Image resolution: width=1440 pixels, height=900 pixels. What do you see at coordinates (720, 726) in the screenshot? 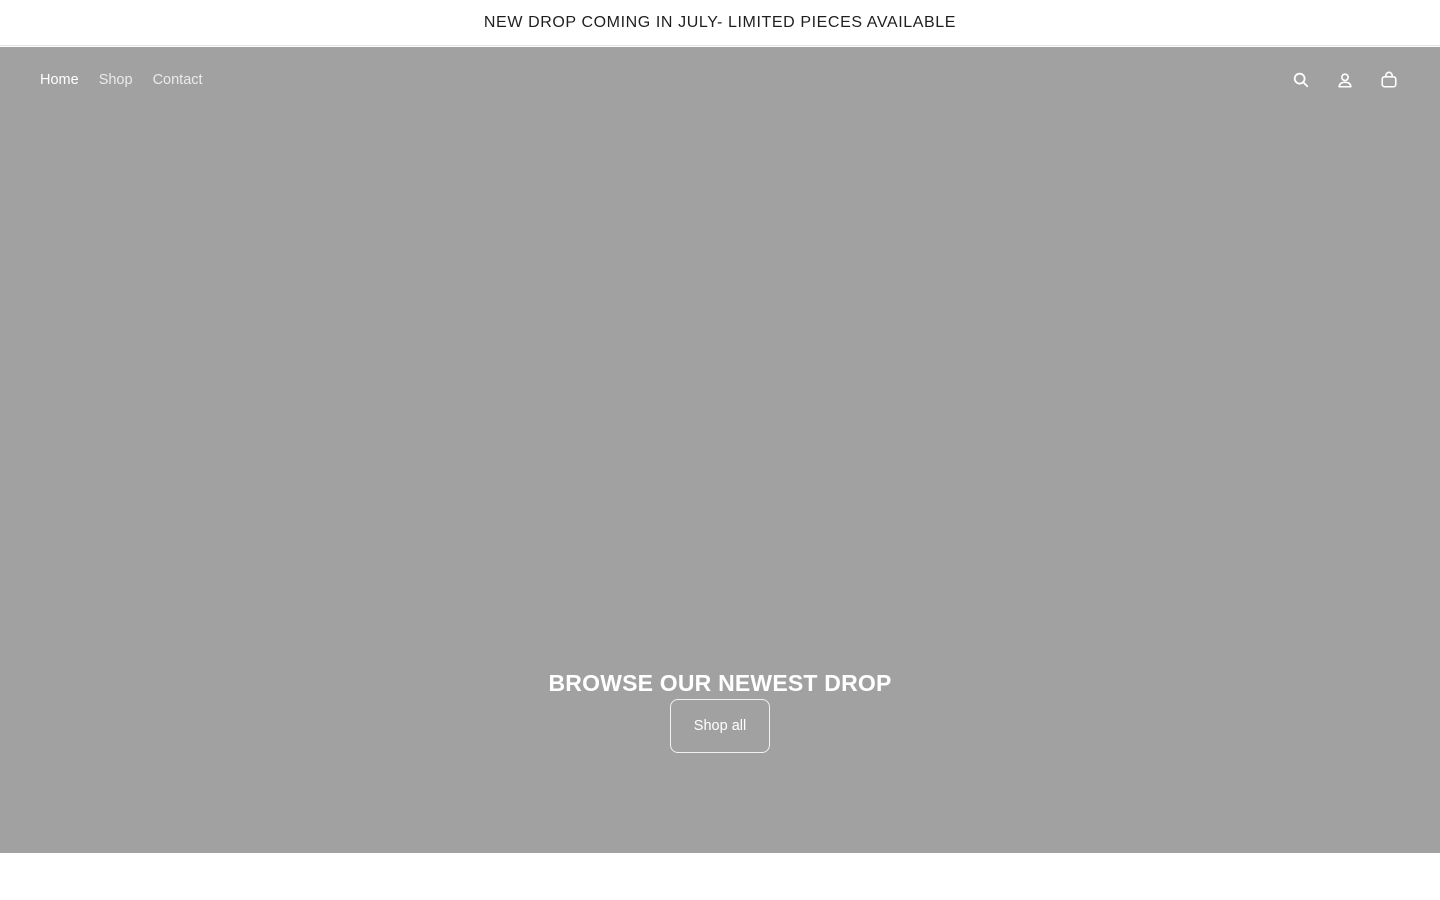
I see `shop-all-button: Shop all` at bounding box center [720, 726].